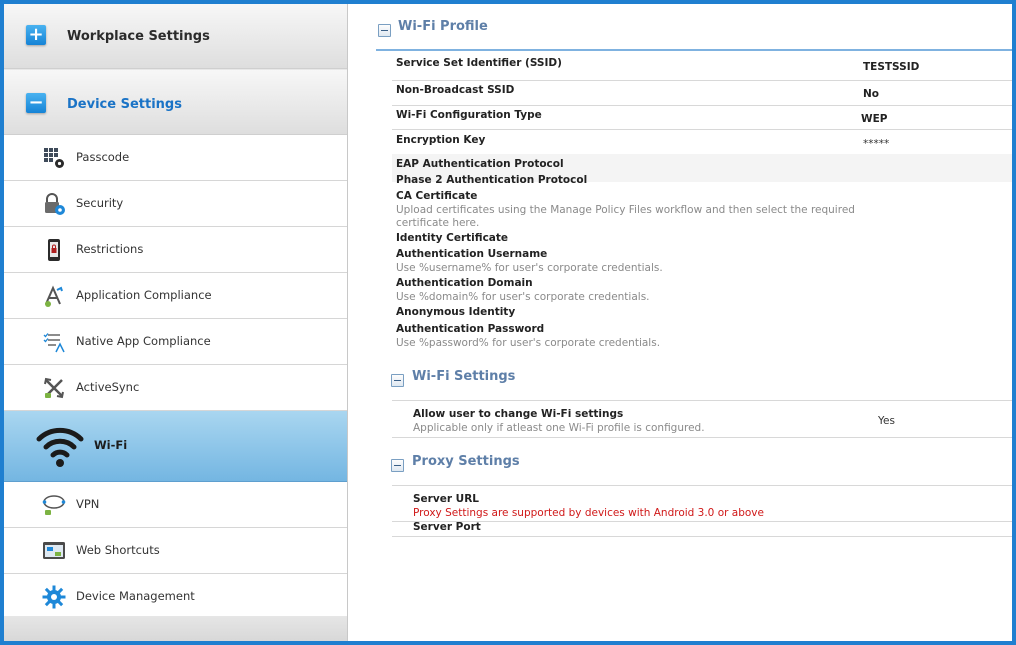 The image size is (1016, 645). I want to click on section-workplace-settings: + Workplace Settings, so click(175, 36).